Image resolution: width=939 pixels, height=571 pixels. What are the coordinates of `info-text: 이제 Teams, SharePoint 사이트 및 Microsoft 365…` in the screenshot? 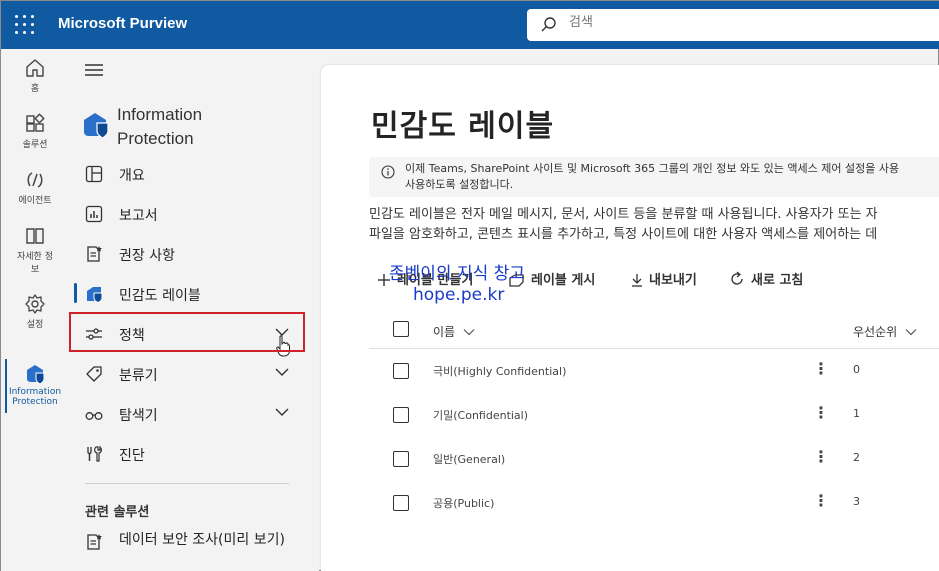 It's located at (652, 168).